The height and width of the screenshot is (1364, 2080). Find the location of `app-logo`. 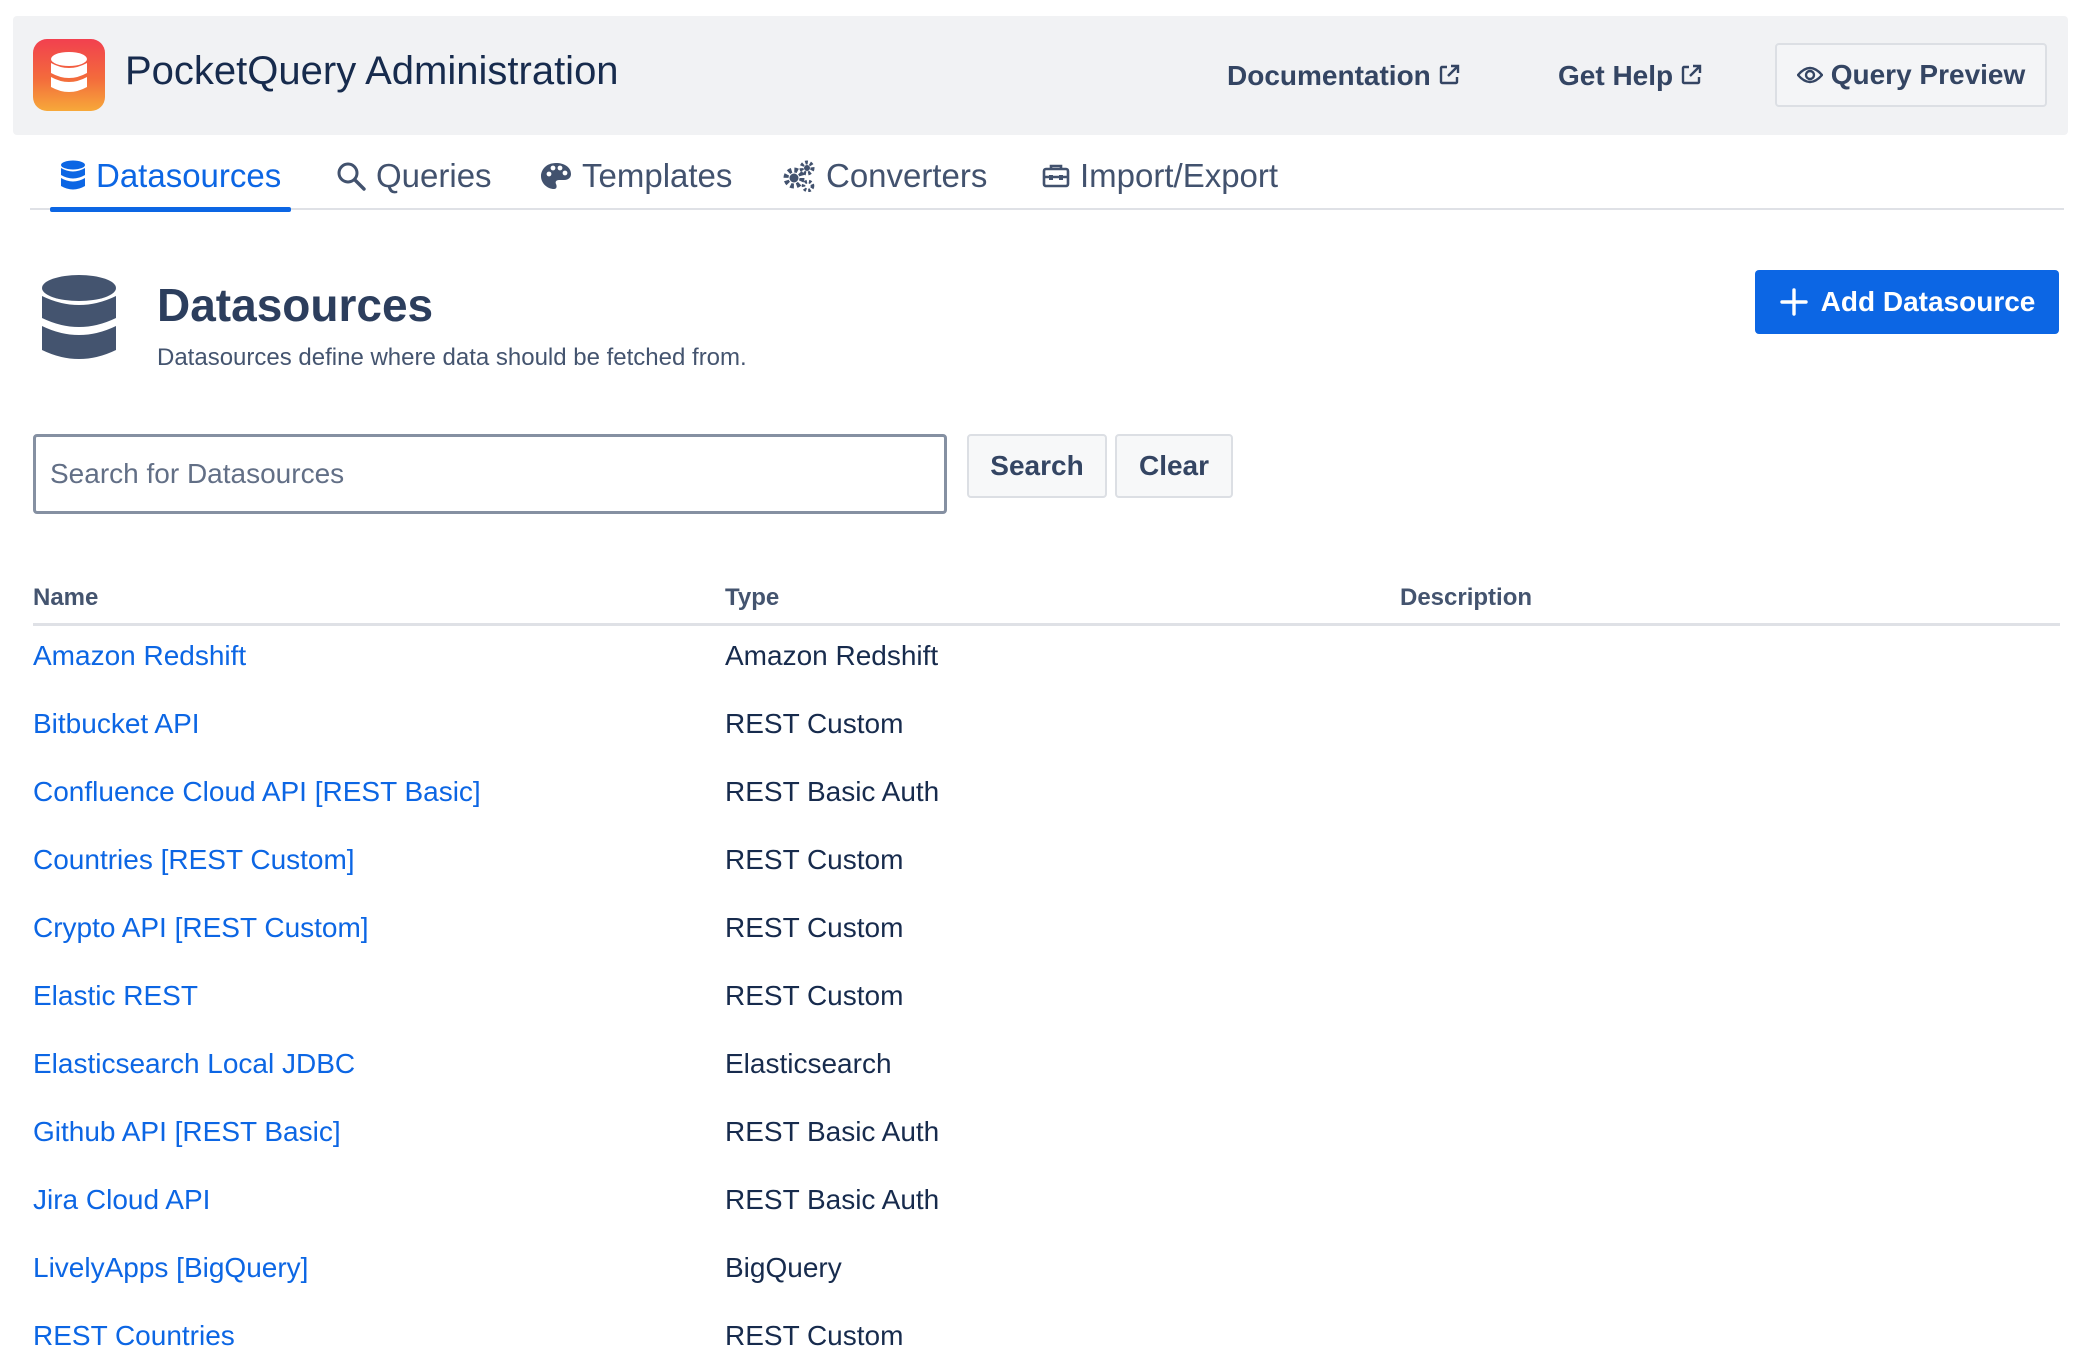

app-logo is located at coordinates (69, 75).